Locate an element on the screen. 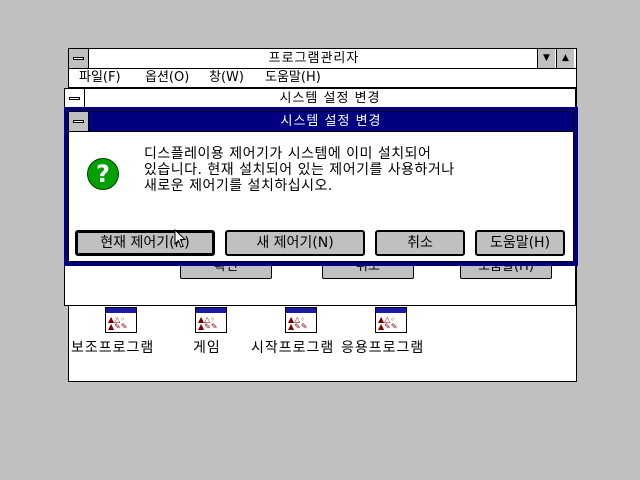  button-label: 취소 is located at coordinates (420, 243).